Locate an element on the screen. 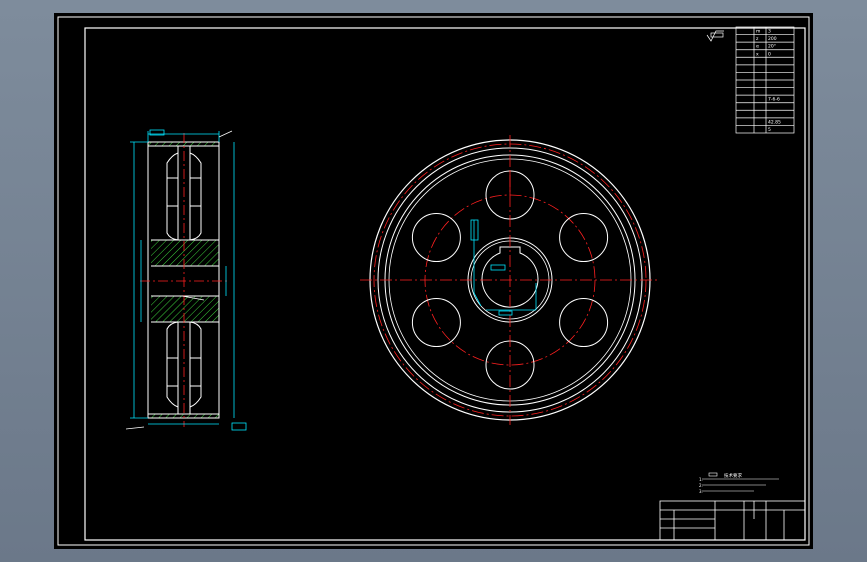 This screenshot has width=867, height=562. notes-line-1: 1. is located at coordinates (701, 479).